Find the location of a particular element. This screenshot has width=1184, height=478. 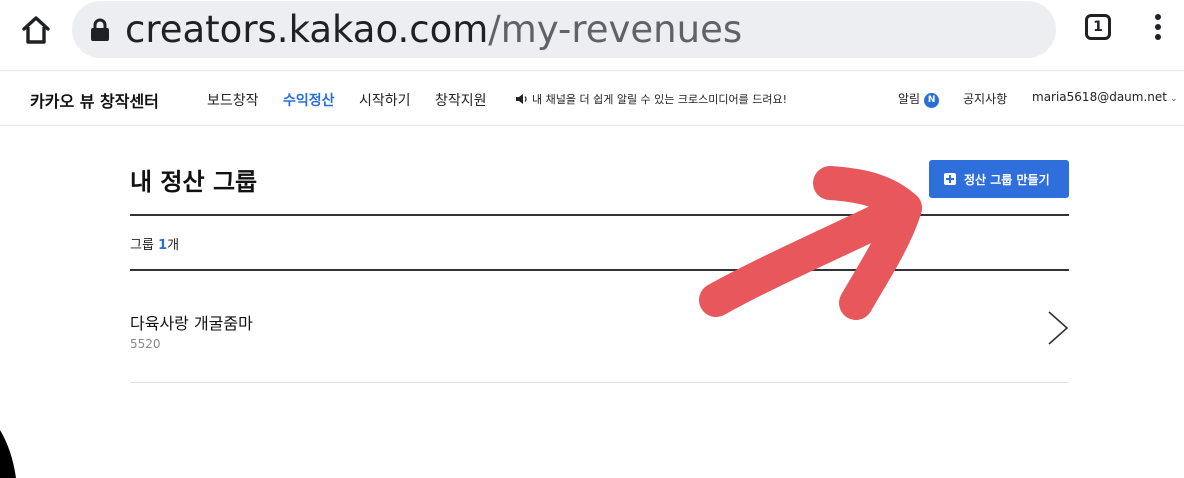

chevron-down-icon: ⌄ is located at coordinates (1173, 99).